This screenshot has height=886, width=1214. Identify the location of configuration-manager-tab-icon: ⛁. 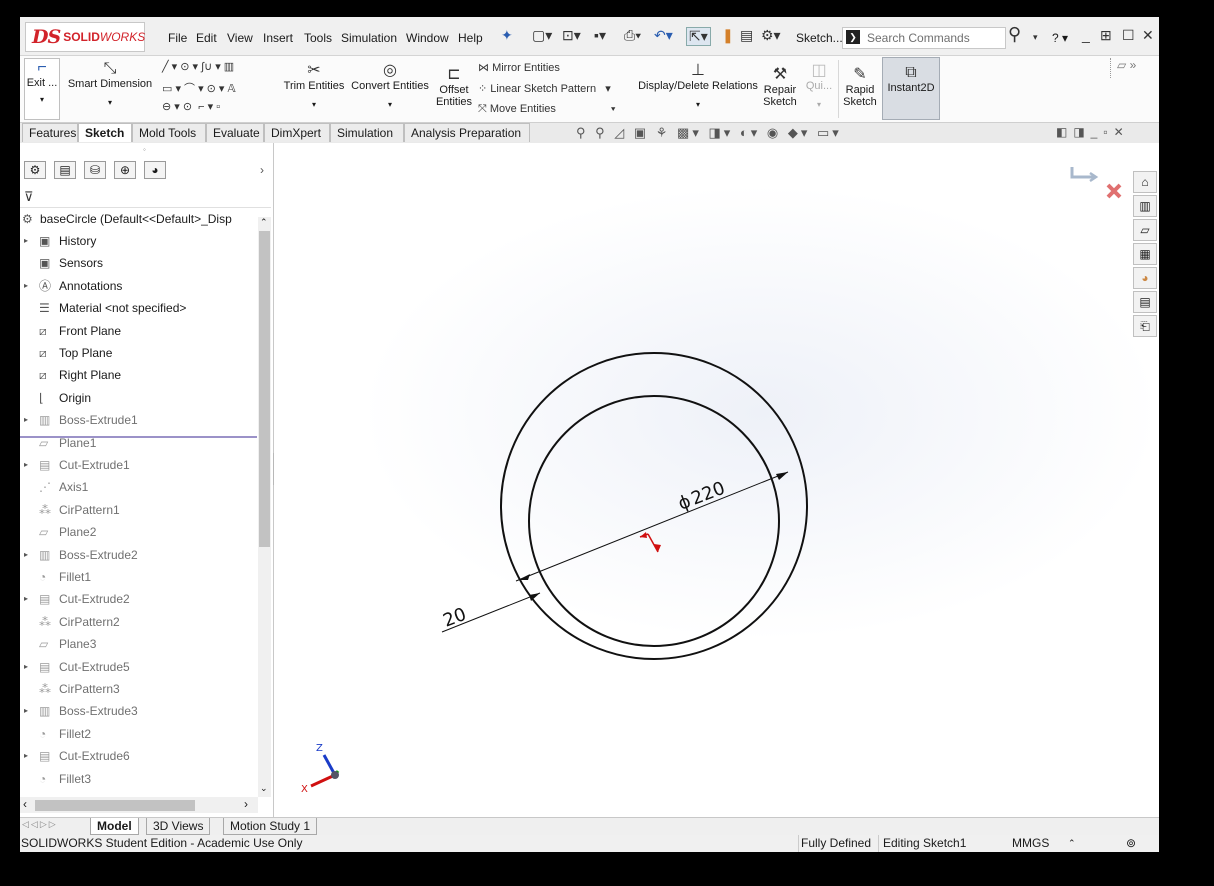
(95, 170).